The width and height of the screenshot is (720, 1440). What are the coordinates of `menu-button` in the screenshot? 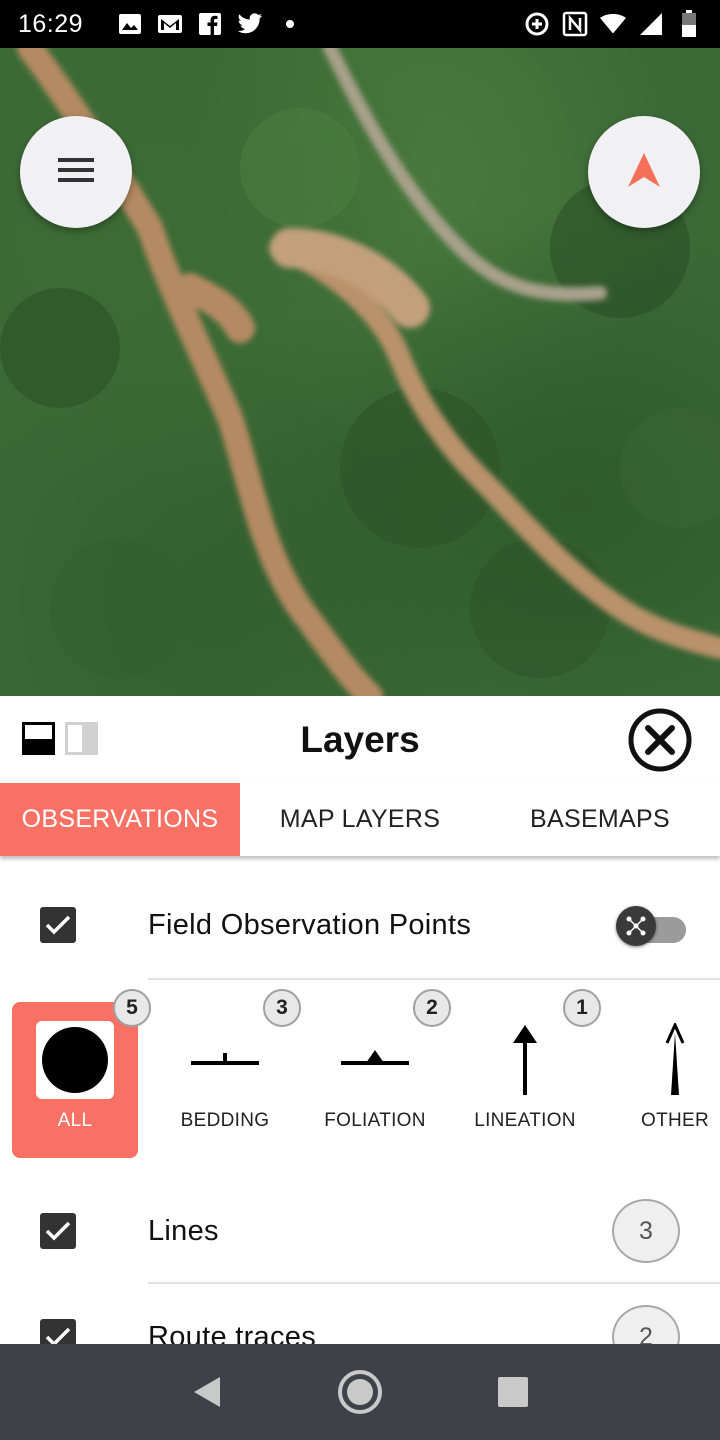 It's located at (76, 172).